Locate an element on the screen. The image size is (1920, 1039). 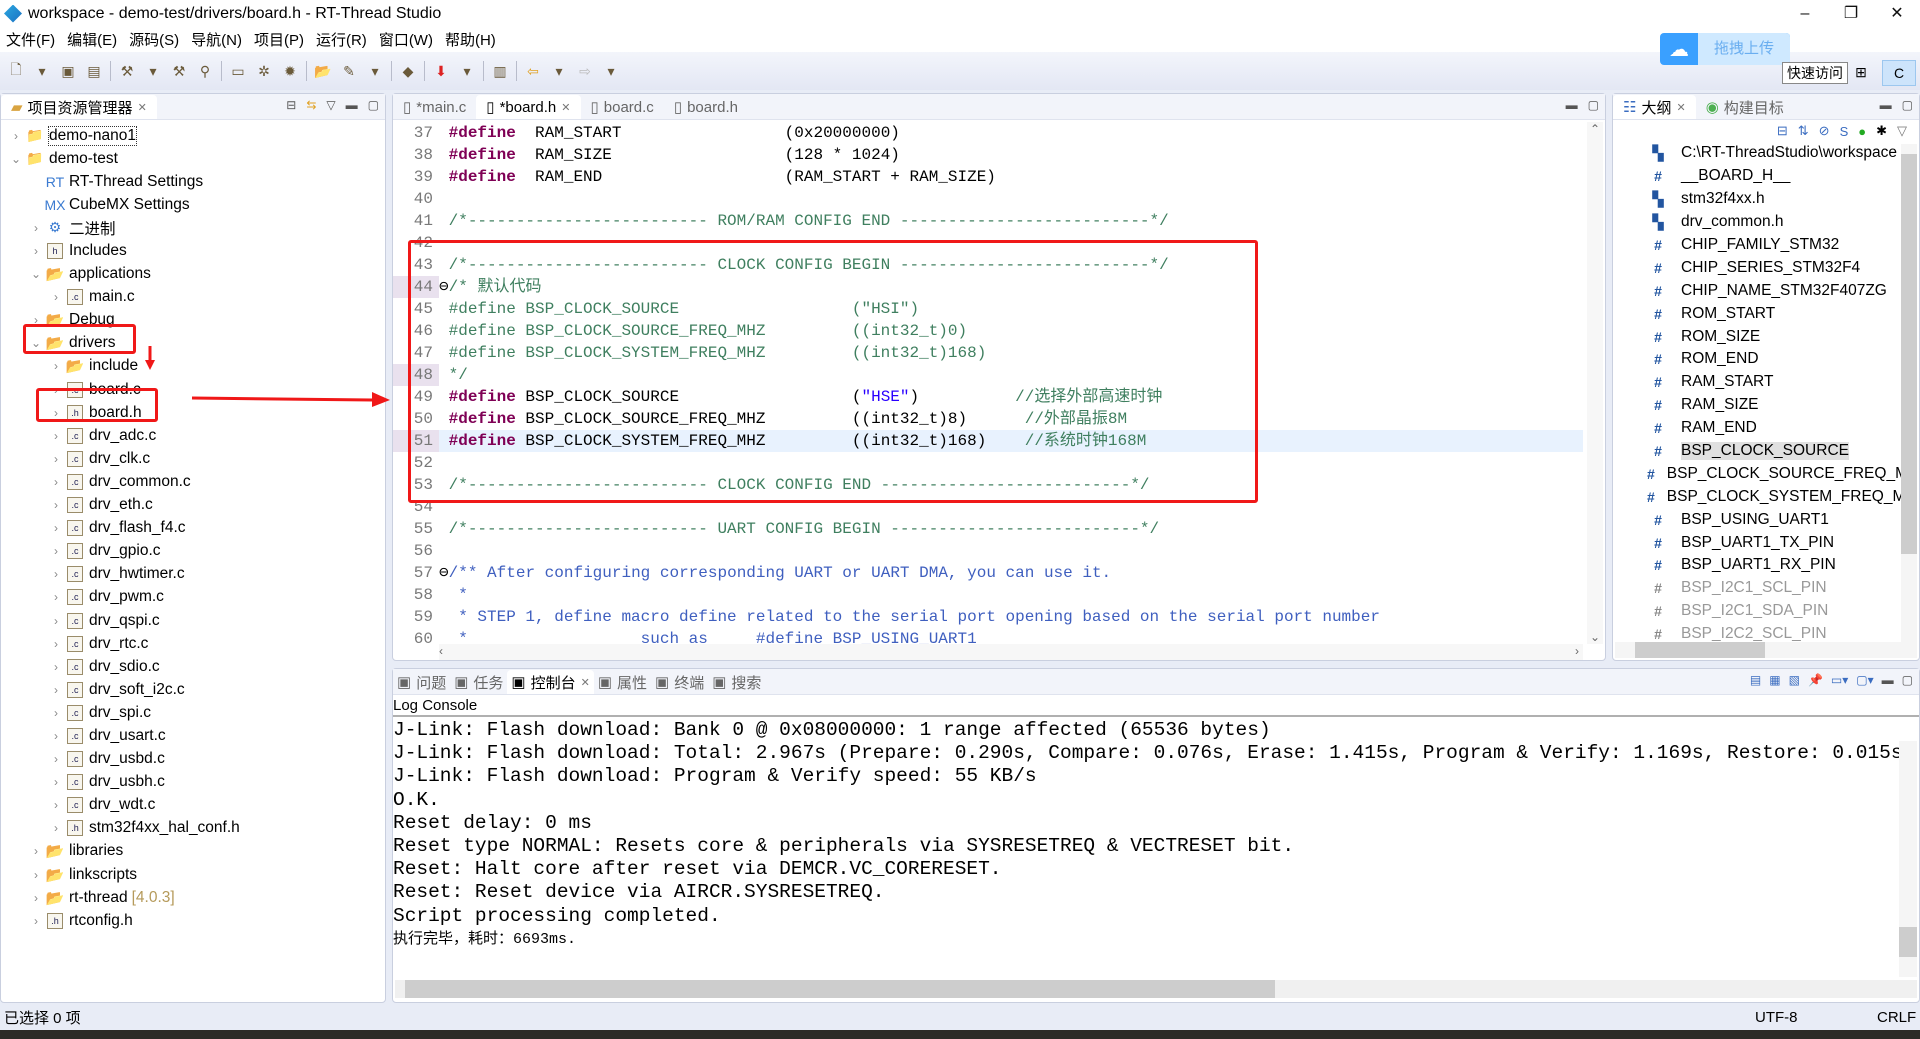
outline-item: ▚ stm32f4xx.h is located at coordinates (1757, 199).